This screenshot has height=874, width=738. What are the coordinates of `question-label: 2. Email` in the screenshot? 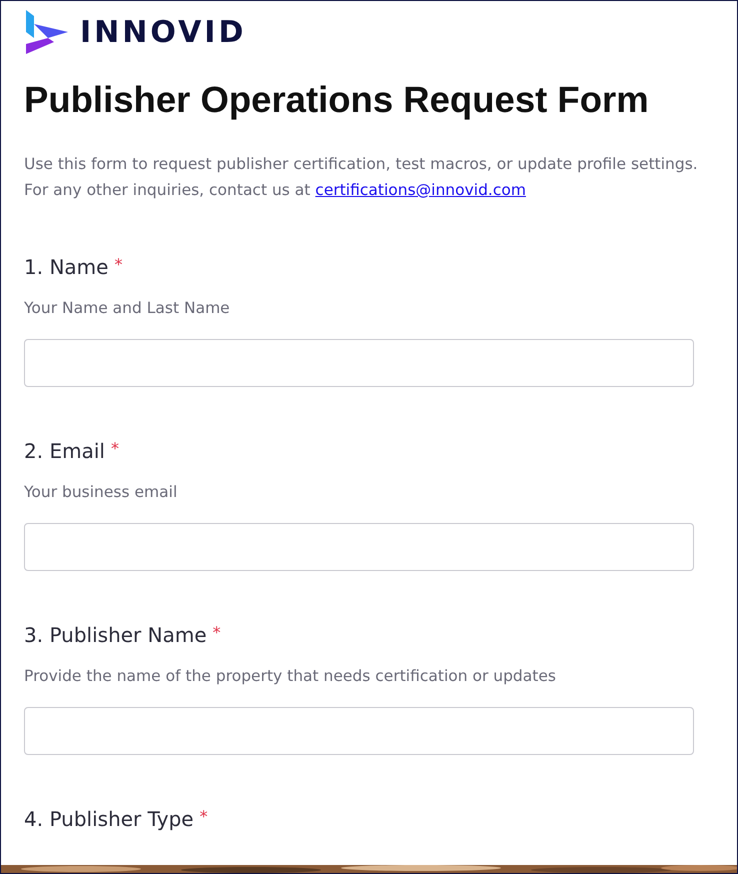 It's located at (64, 451).